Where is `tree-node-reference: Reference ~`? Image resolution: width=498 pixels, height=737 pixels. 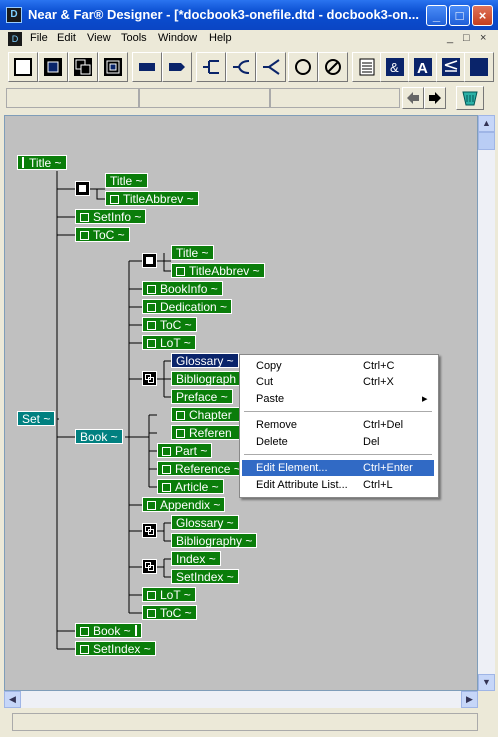 tree-node-reference: Reference ~ is located at coordinates (201, 468).